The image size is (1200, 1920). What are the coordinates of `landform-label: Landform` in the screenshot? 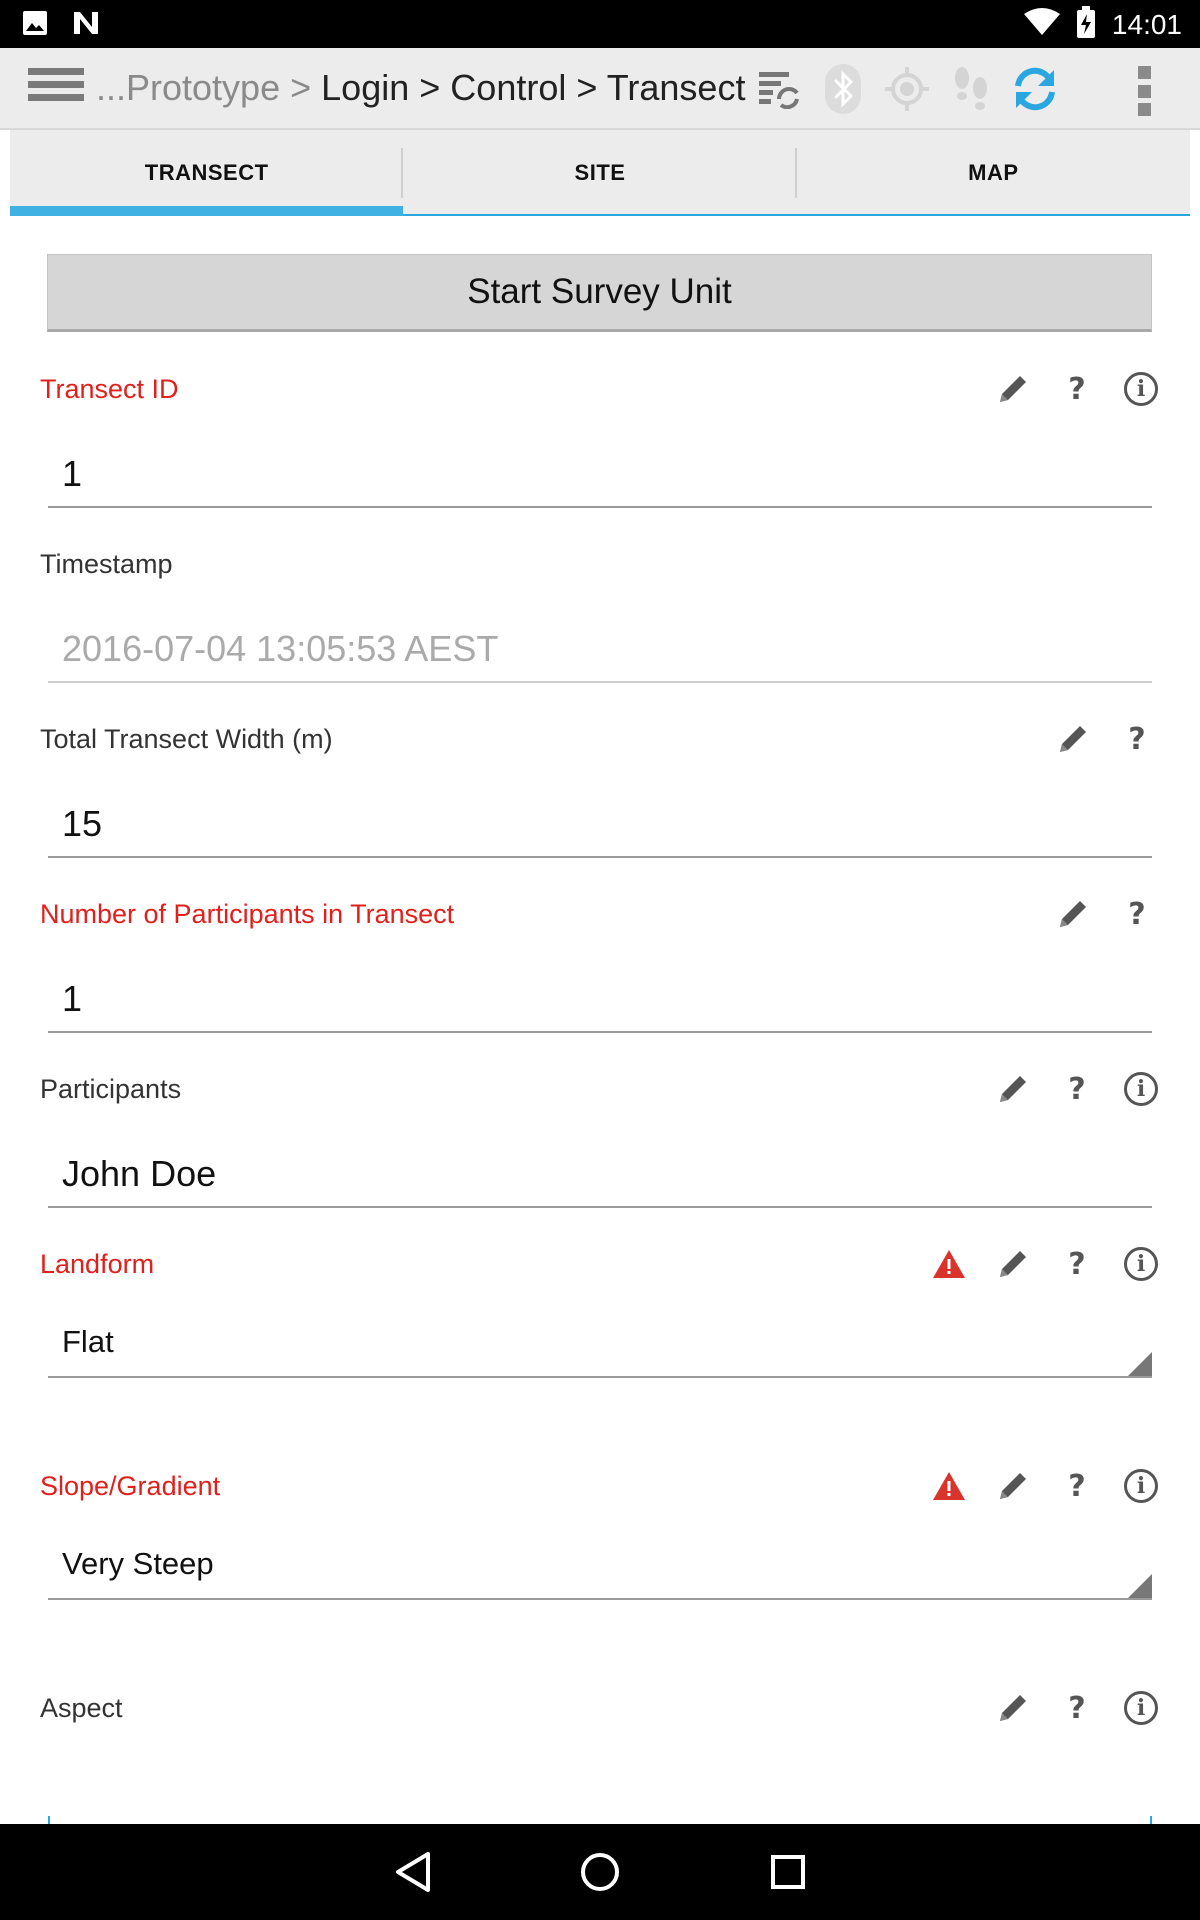 It's located at (97, 1264).